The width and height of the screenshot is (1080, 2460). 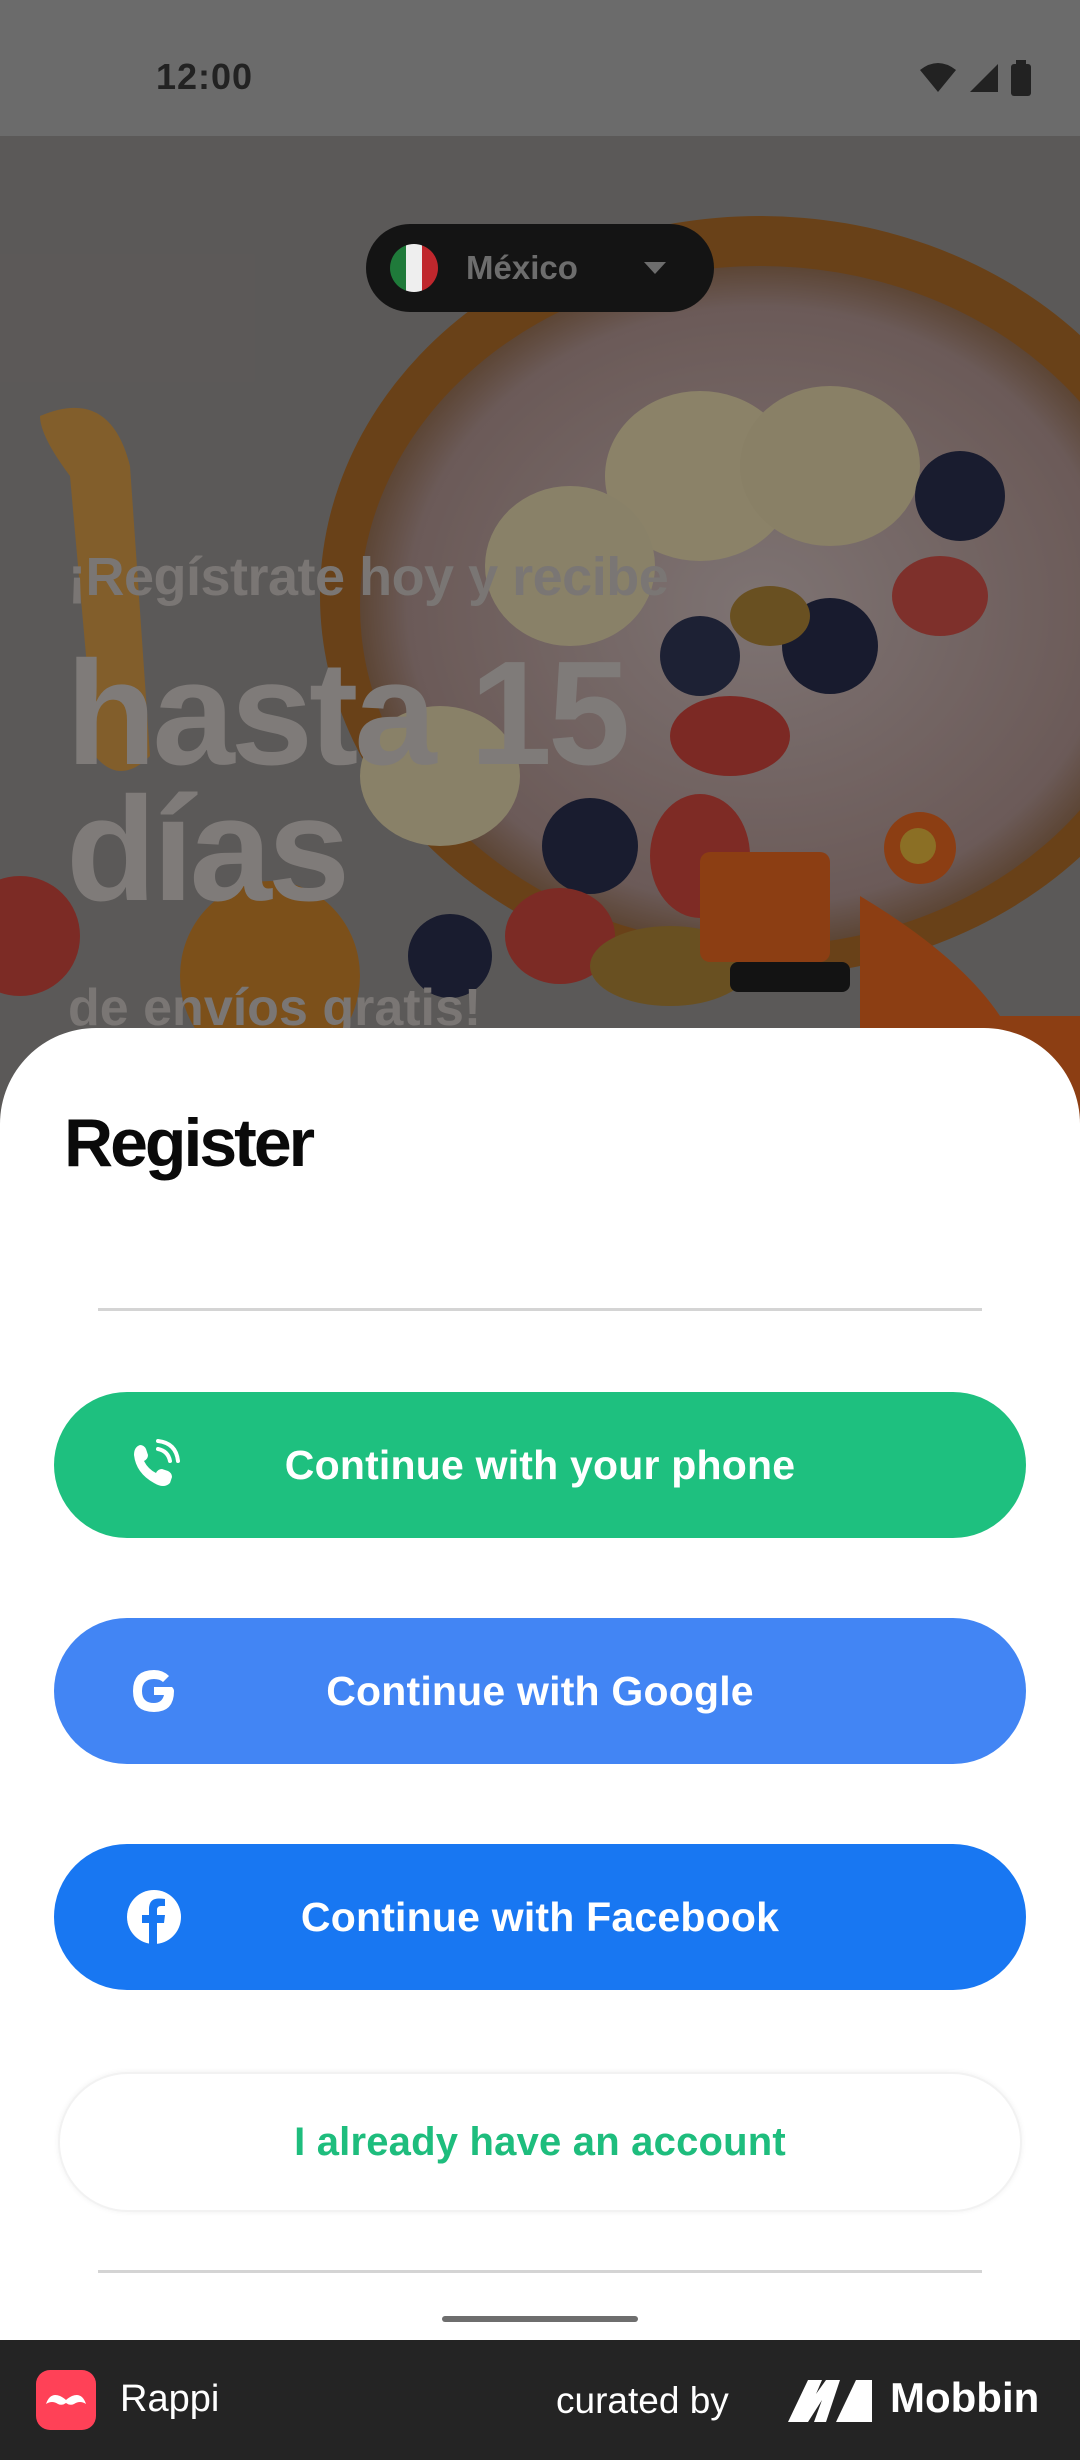 I want to click on mustache-icon, so click(x=66, y=2400).